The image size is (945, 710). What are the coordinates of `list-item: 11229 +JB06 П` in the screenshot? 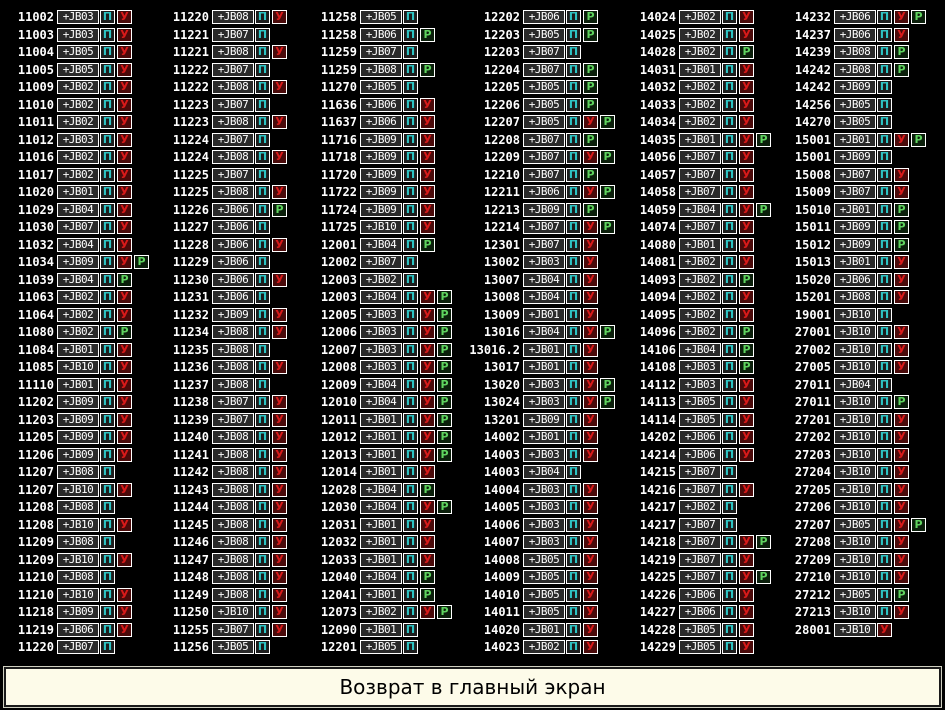 It's located at (234, 263).